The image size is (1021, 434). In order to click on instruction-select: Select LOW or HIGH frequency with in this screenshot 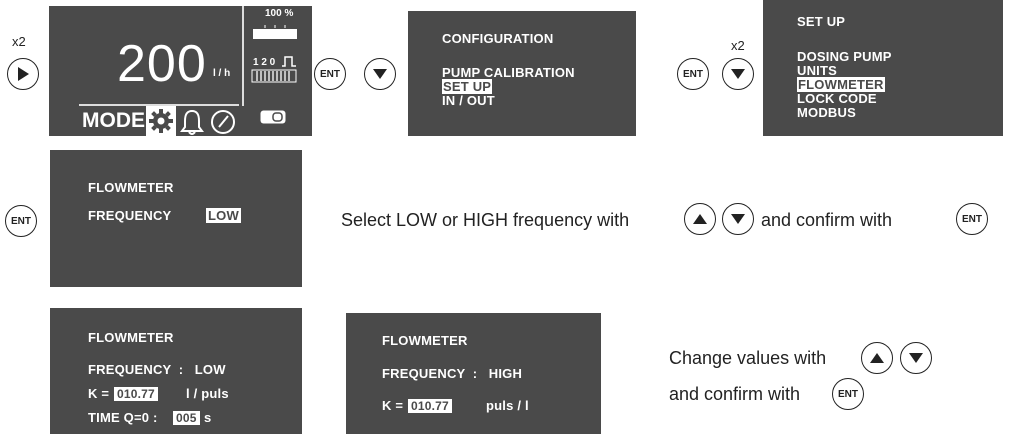, I will do `click(485, 220)`.